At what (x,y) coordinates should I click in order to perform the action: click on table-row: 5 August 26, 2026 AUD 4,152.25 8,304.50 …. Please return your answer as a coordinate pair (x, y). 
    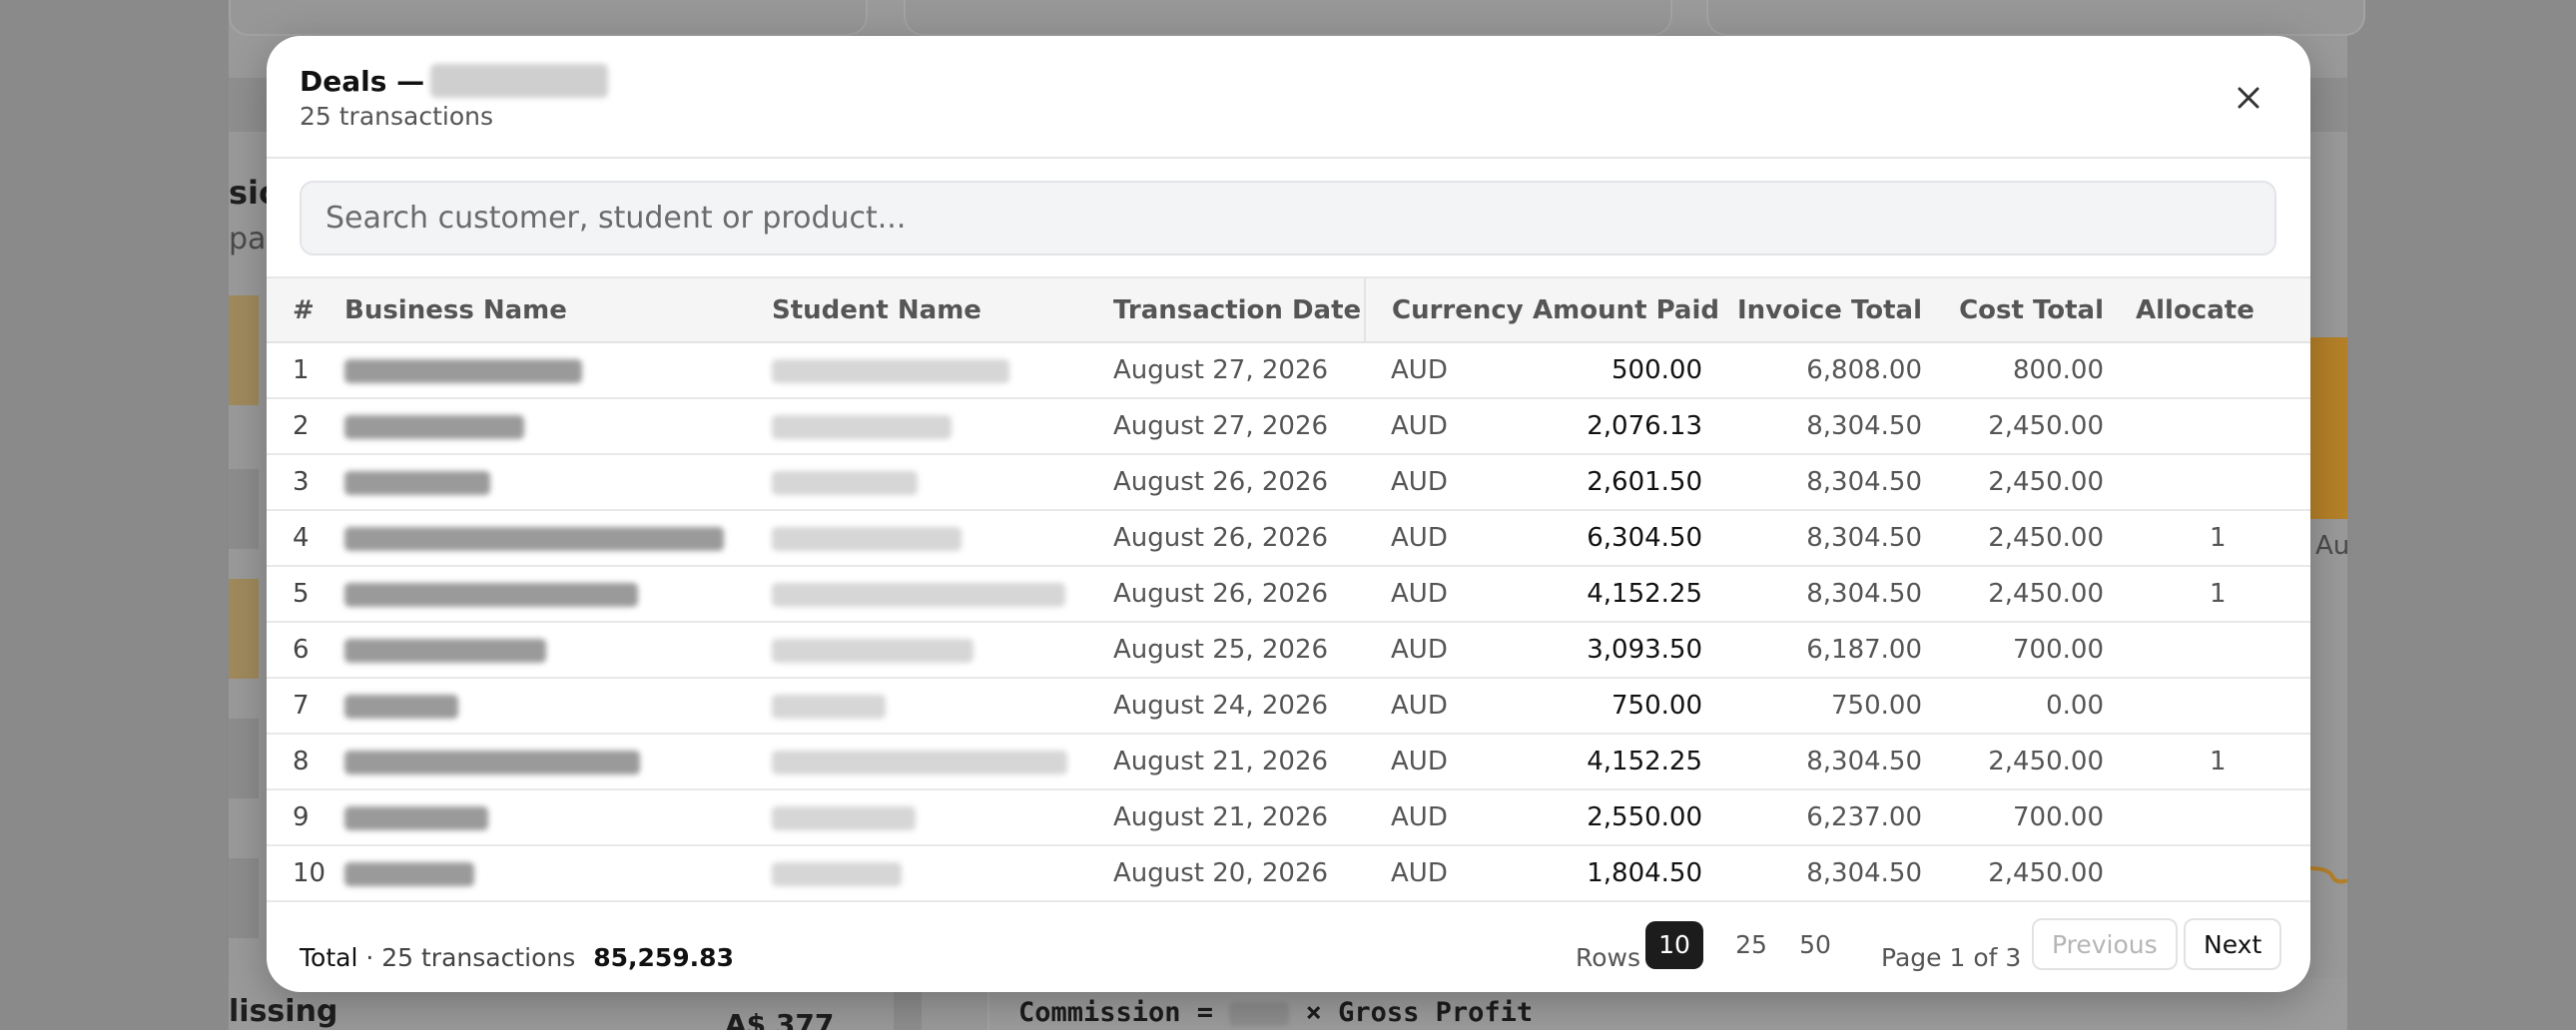
    Looking at the image, I should click on (1288, 594).